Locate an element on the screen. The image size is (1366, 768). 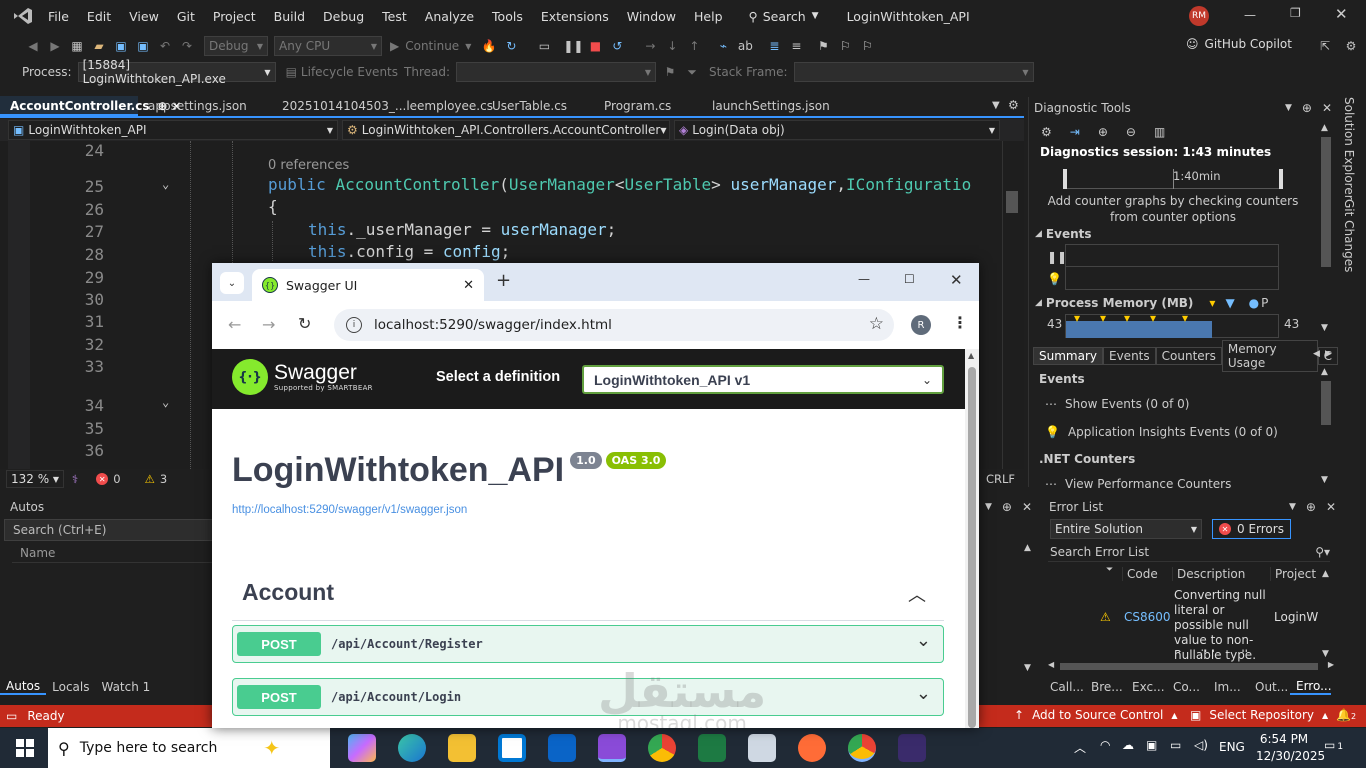
chevron-left-icon: ◀ is located at coordinates (1316, 354).